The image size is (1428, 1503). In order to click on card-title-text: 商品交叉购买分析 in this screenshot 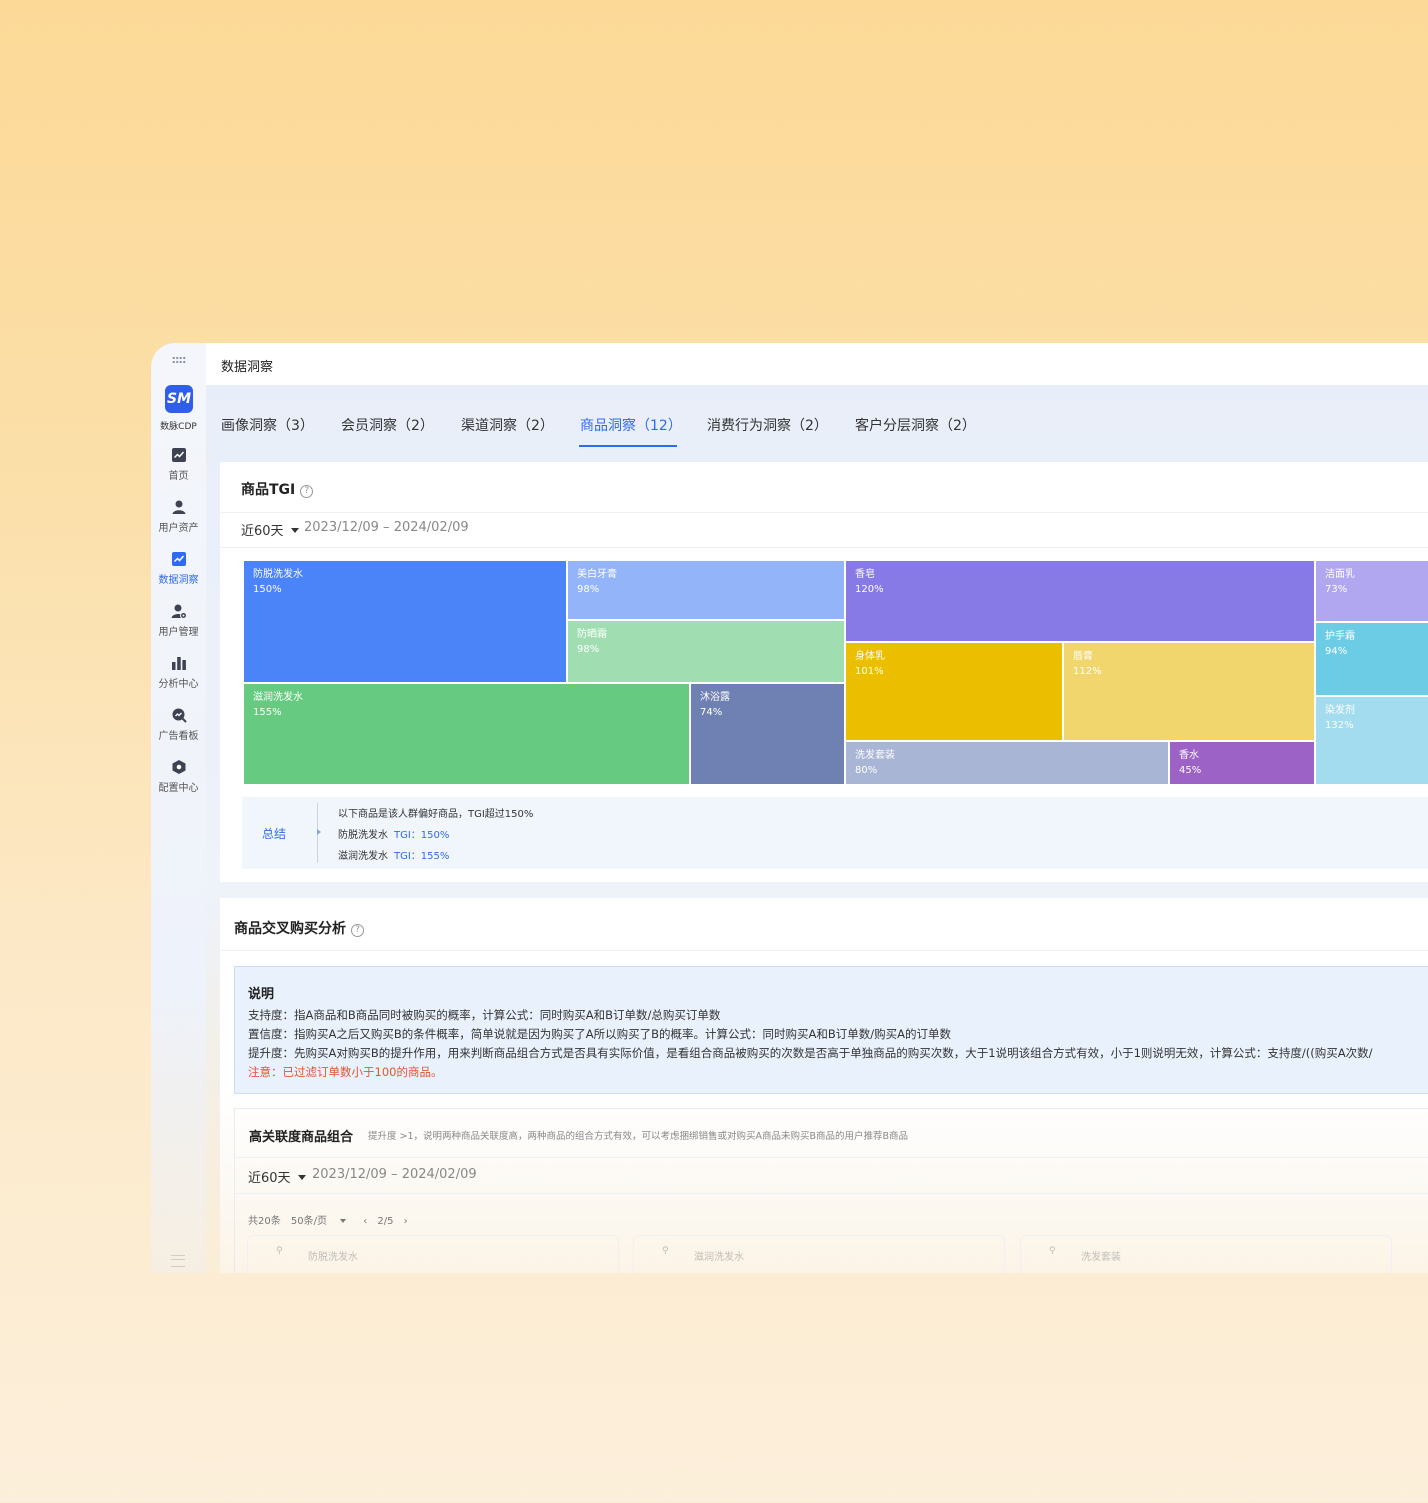, I will do `click(290, 929)`.